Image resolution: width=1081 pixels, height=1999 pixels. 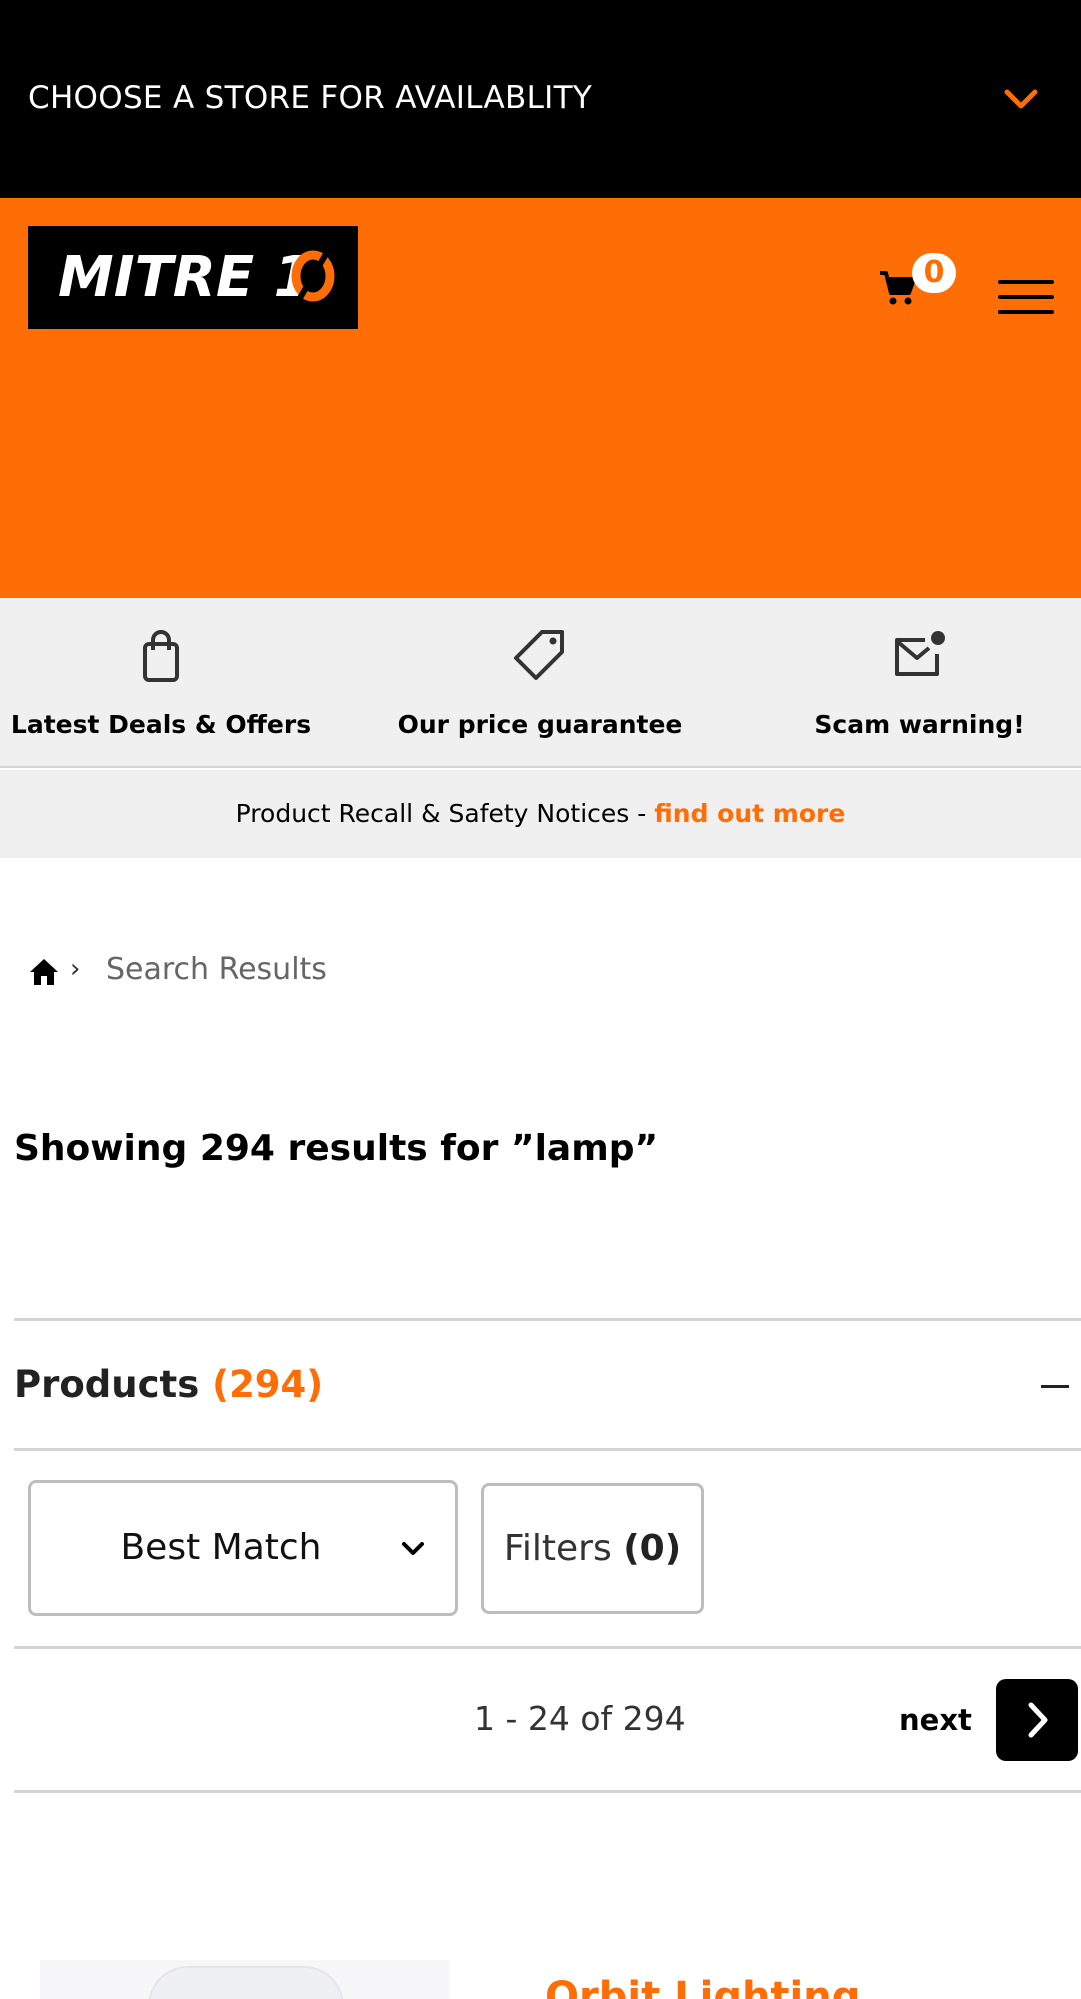 I want to click on mail-alert-icon, so click(x=920, y=653).